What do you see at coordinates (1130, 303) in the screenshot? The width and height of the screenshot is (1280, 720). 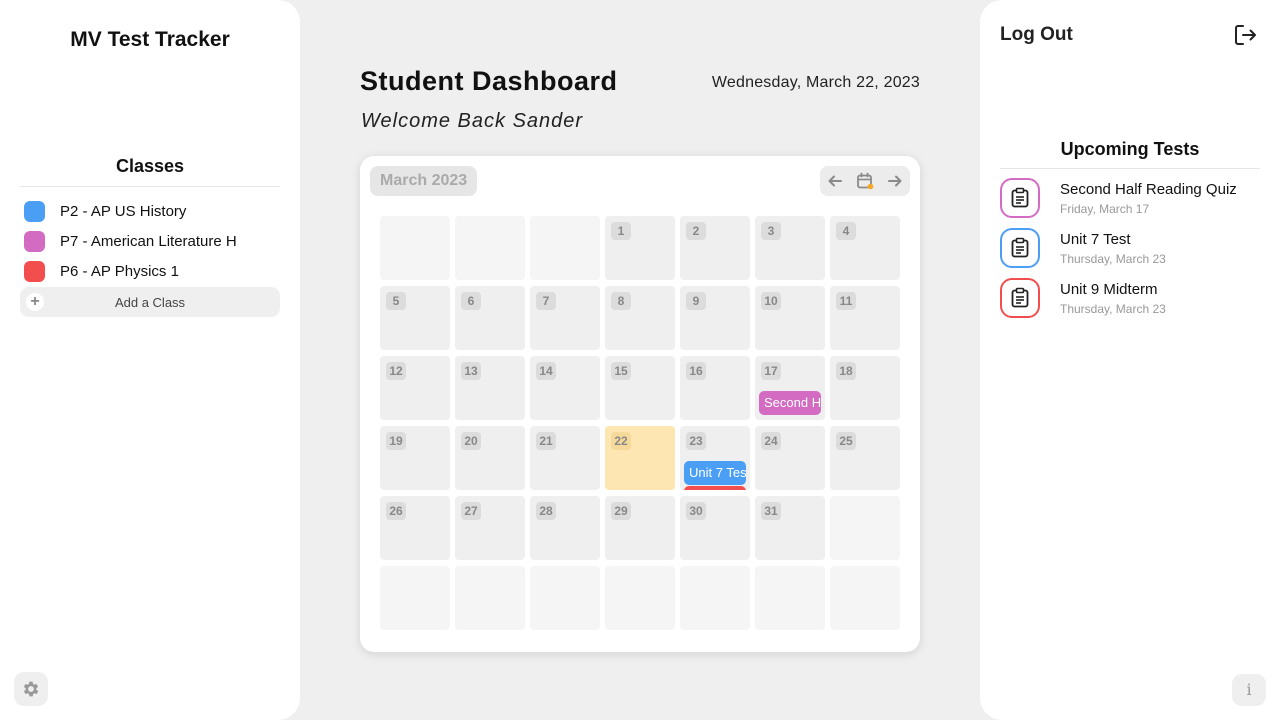 I see `upcoming-test-item: Unit 9 Midterm Thursday, March 23` at bounding box center [1130, 303].